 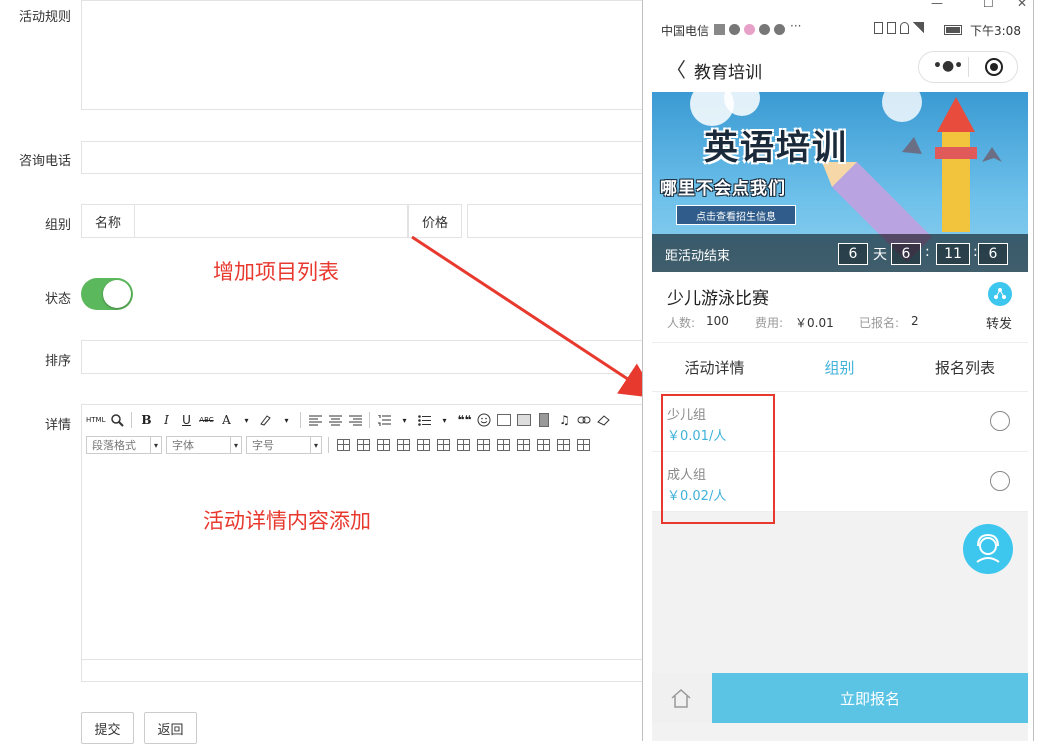 I want to click on countdown-bar: 距活动结束 6 天 6 : 11 : 6, so click(x=840, y=253).